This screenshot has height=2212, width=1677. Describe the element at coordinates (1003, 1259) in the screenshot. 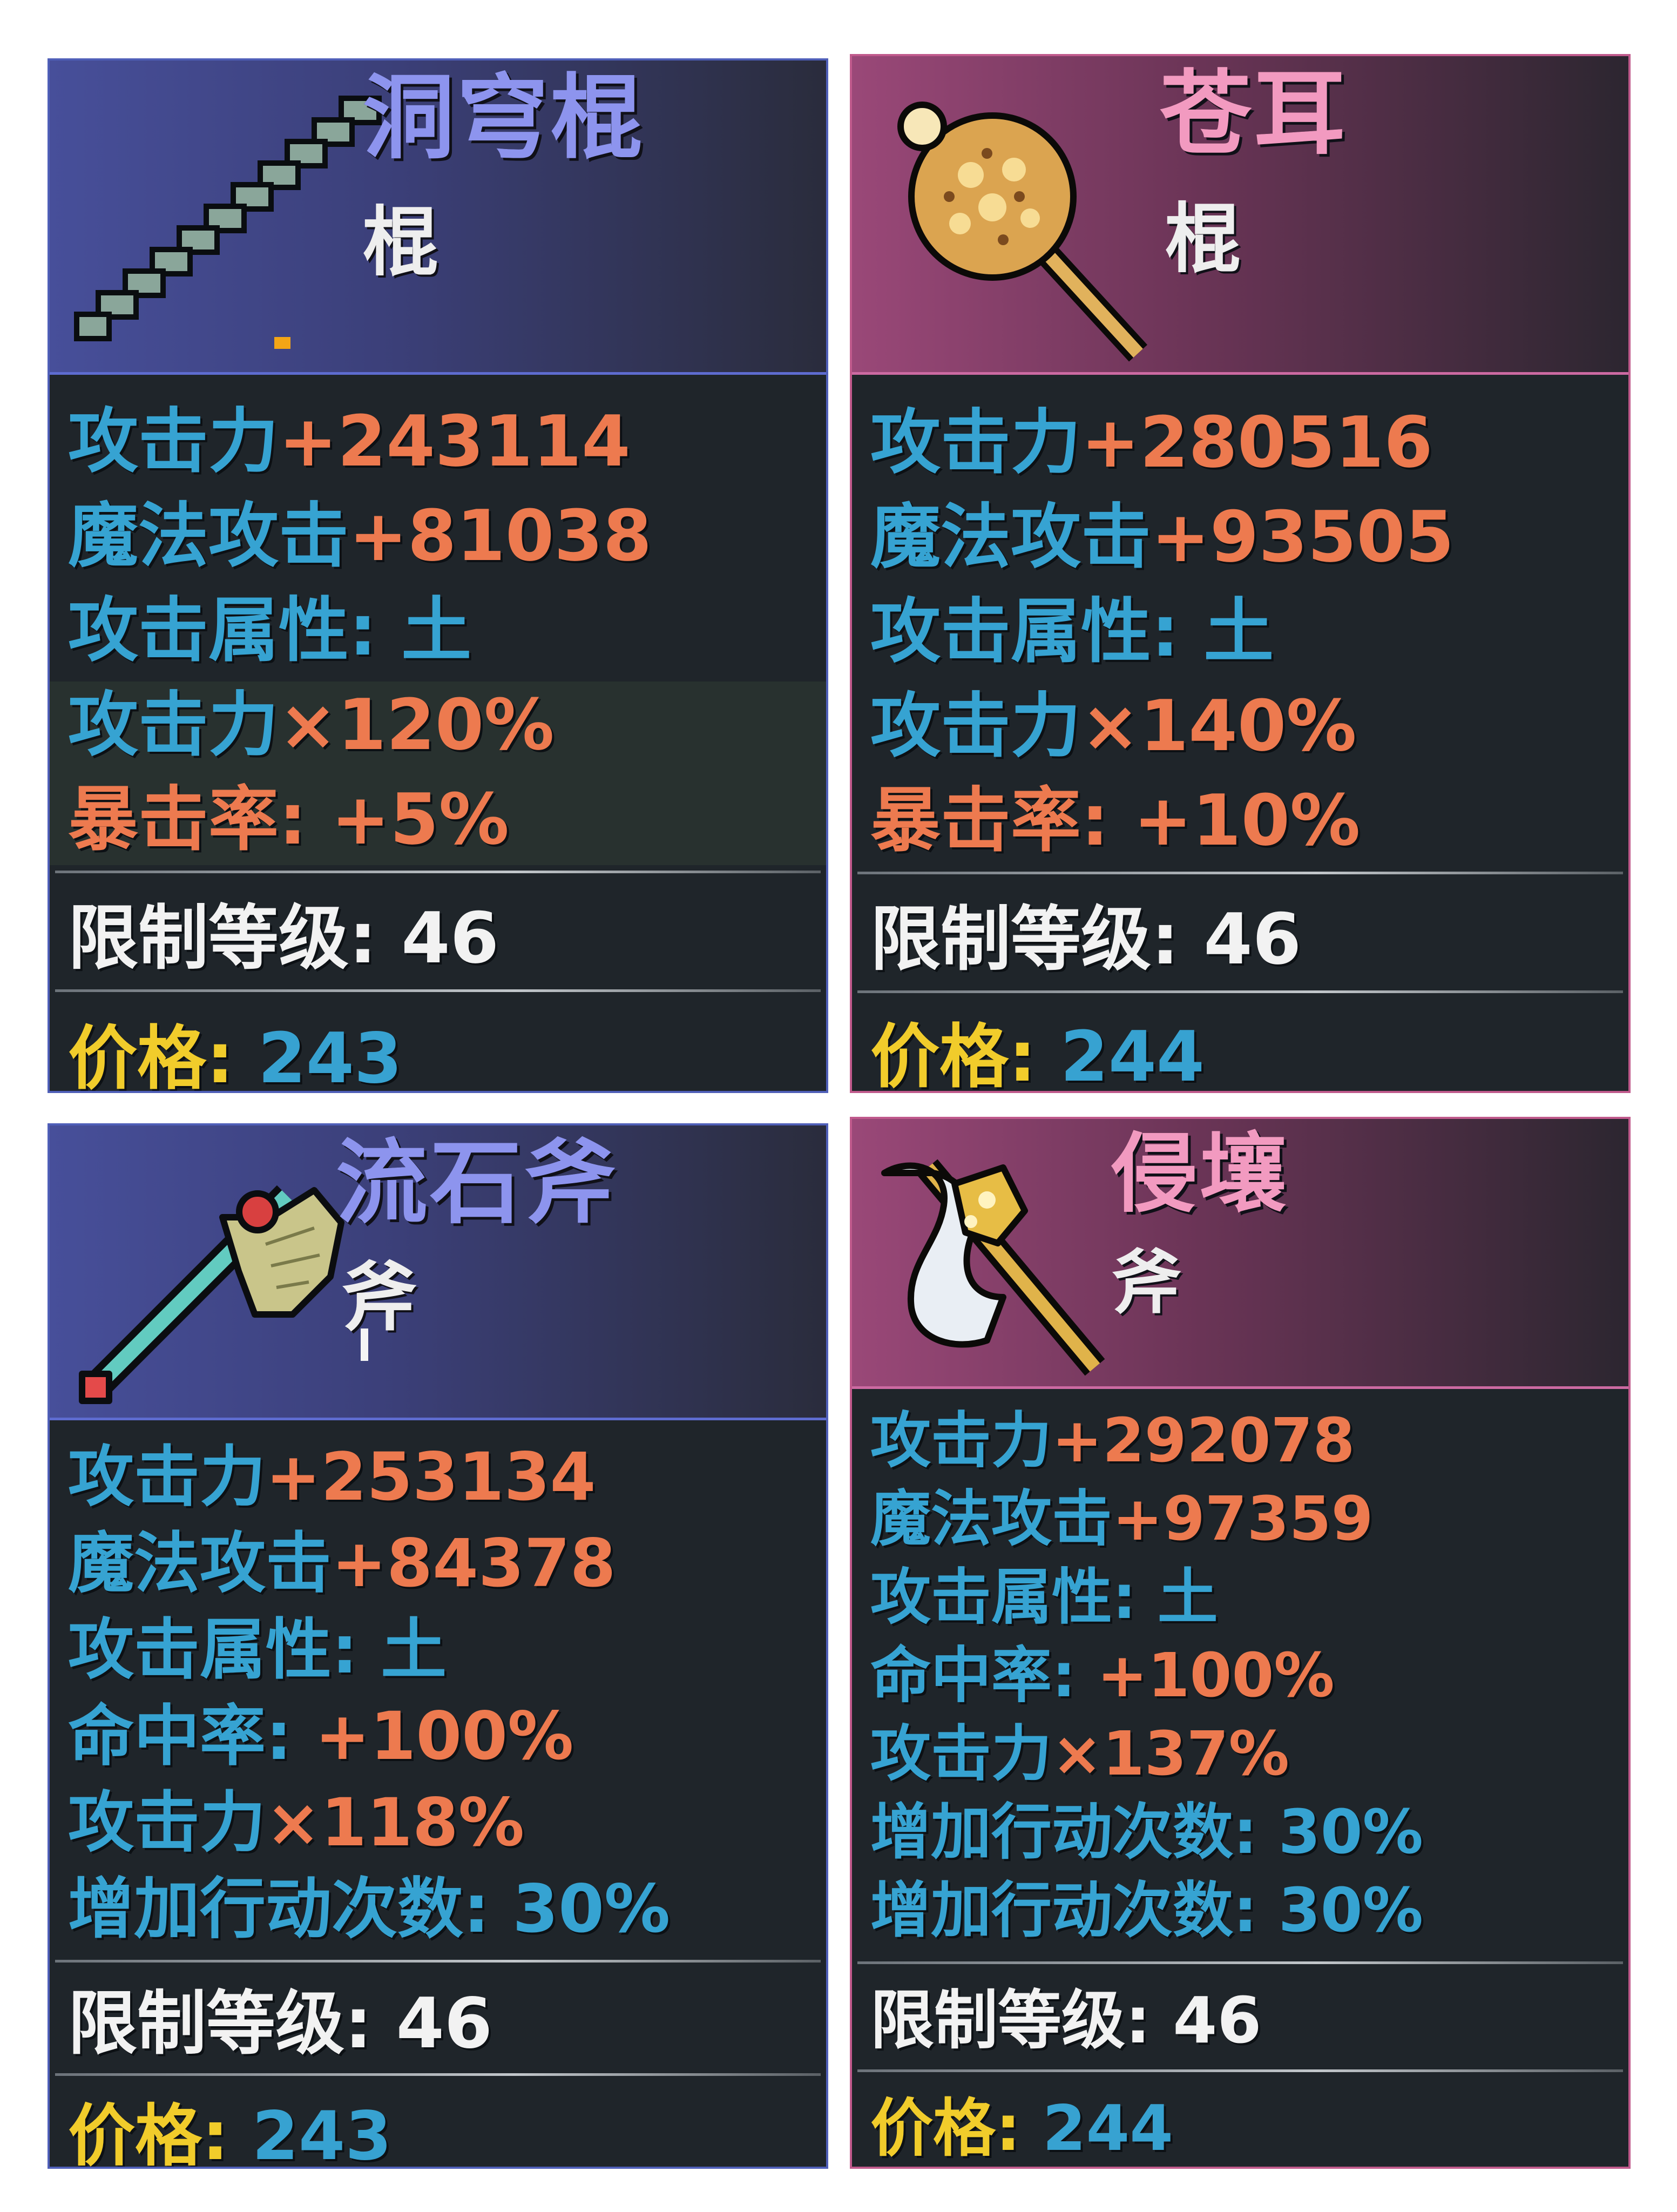

I see `golden-axe-icon` at that location.